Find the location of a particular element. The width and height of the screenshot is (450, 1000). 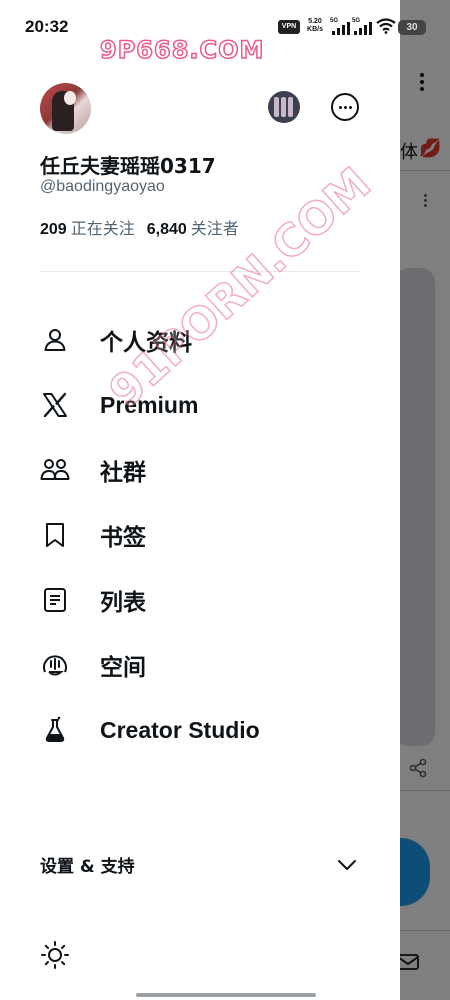

spaces-icon is located at coordinates (55, 665).